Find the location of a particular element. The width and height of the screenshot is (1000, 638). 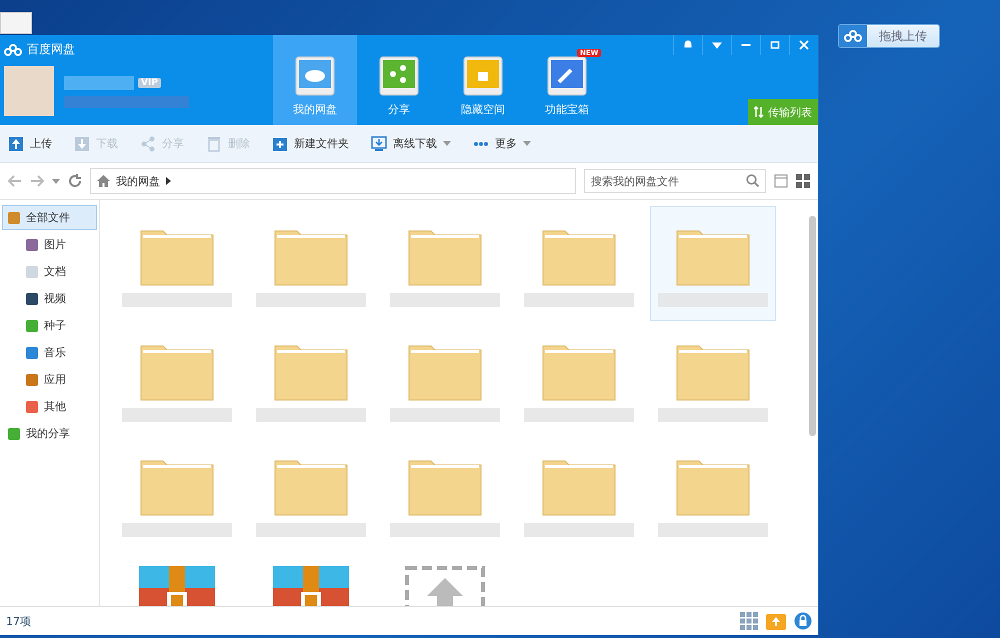

drag-upload-widget: 拖拽上传 is located at coordinates (889, 36).